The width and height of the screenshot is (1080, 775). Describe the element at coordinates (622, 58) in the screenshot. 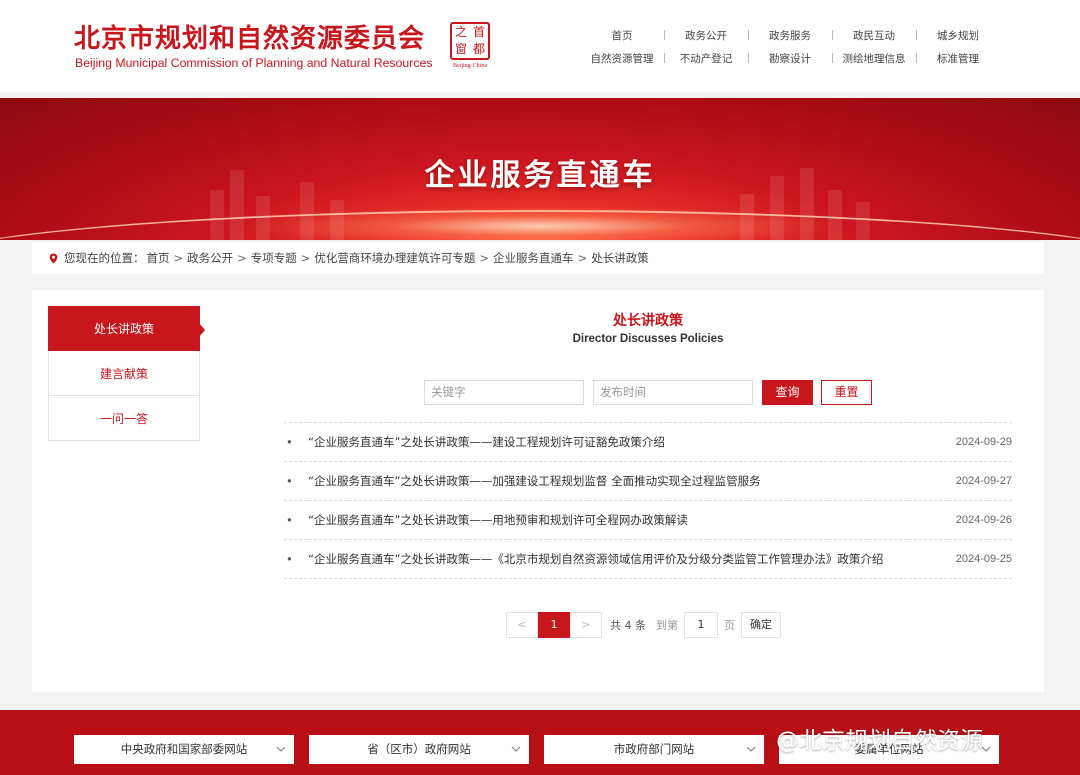

I see `nav-item-natural-resources: 自然资源管理` at that location.